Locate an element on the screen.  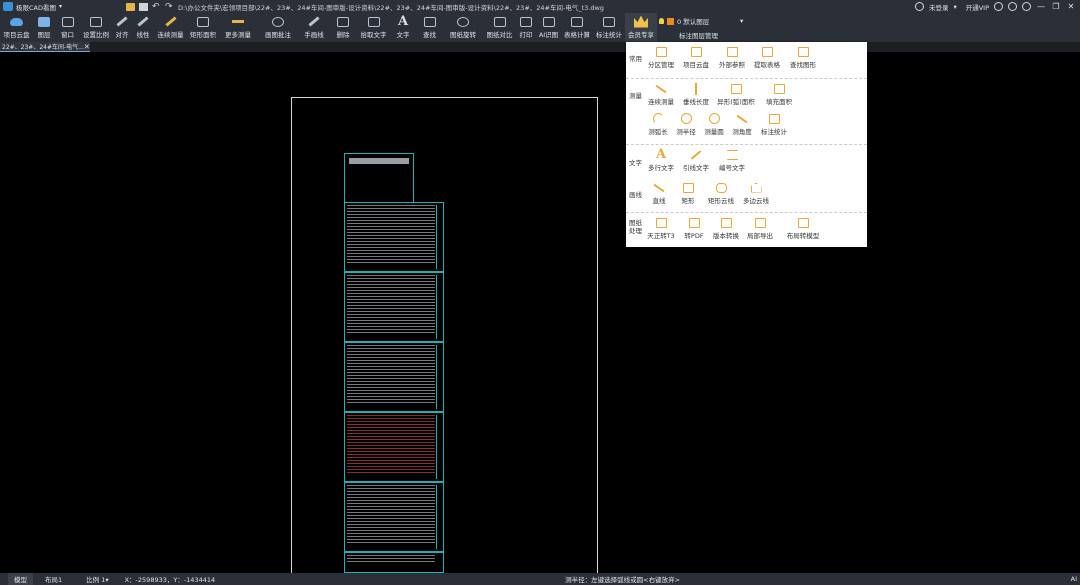
toolbar-find: 查找 is located at coordinates (429, 27).